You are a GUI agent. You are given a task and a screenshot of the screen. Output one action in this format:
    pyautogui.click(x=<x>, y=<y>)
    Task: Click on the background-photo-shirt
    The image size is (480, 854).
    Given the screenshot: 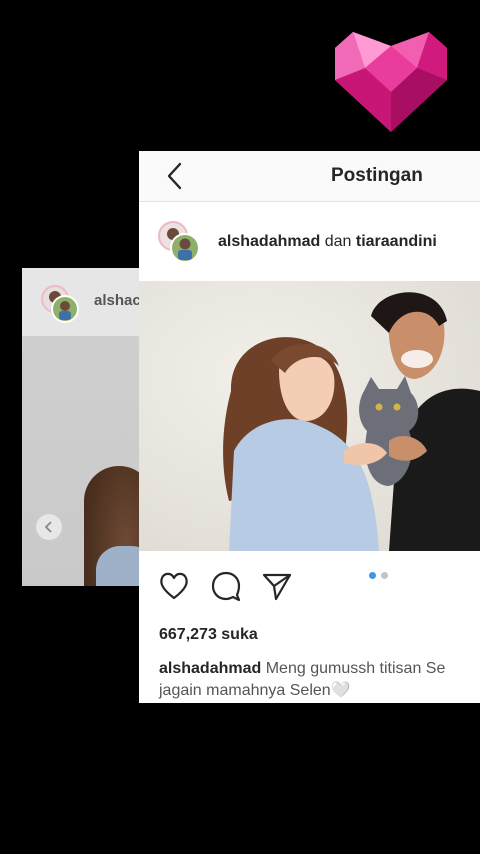 What is the action you would take?
    pyautogui.click(x=118, y=566)
    